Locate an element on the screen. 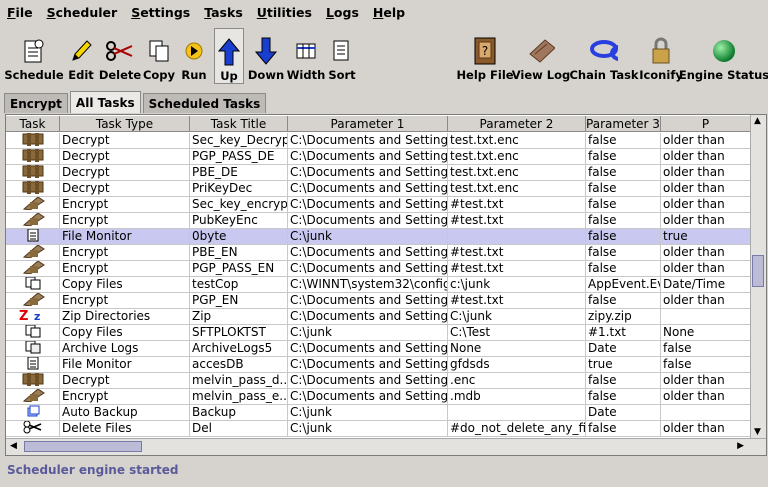 This screenshot has height=487, width=768. column-header-p: P is located at coordinates (706, 124).